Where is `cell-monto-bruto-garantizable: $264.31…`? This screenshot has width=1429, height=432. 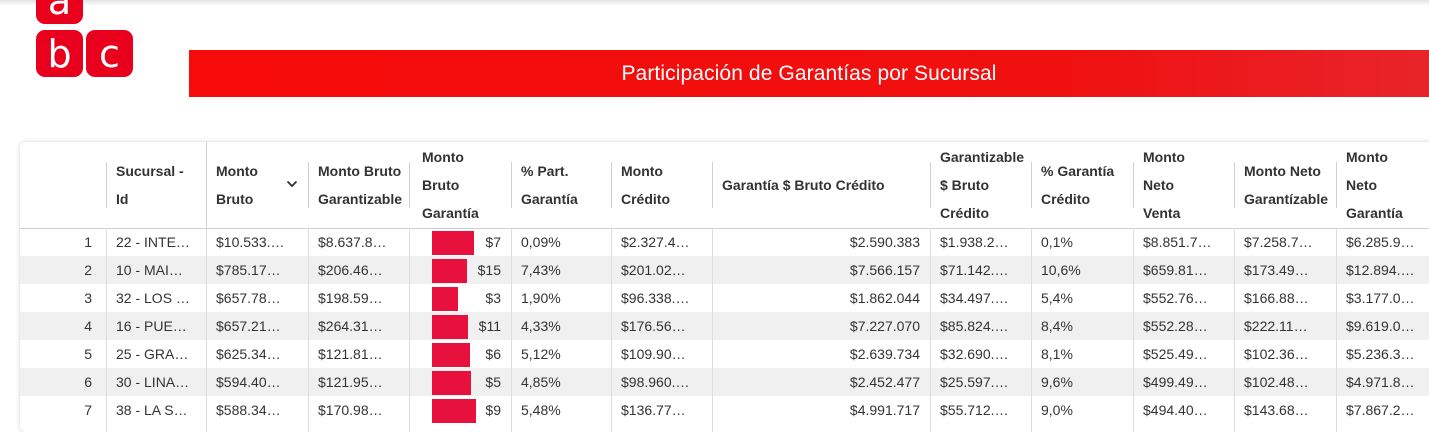 cell-monto-bruto-garantizable: $264.31… is located at coordinates (350, 326).